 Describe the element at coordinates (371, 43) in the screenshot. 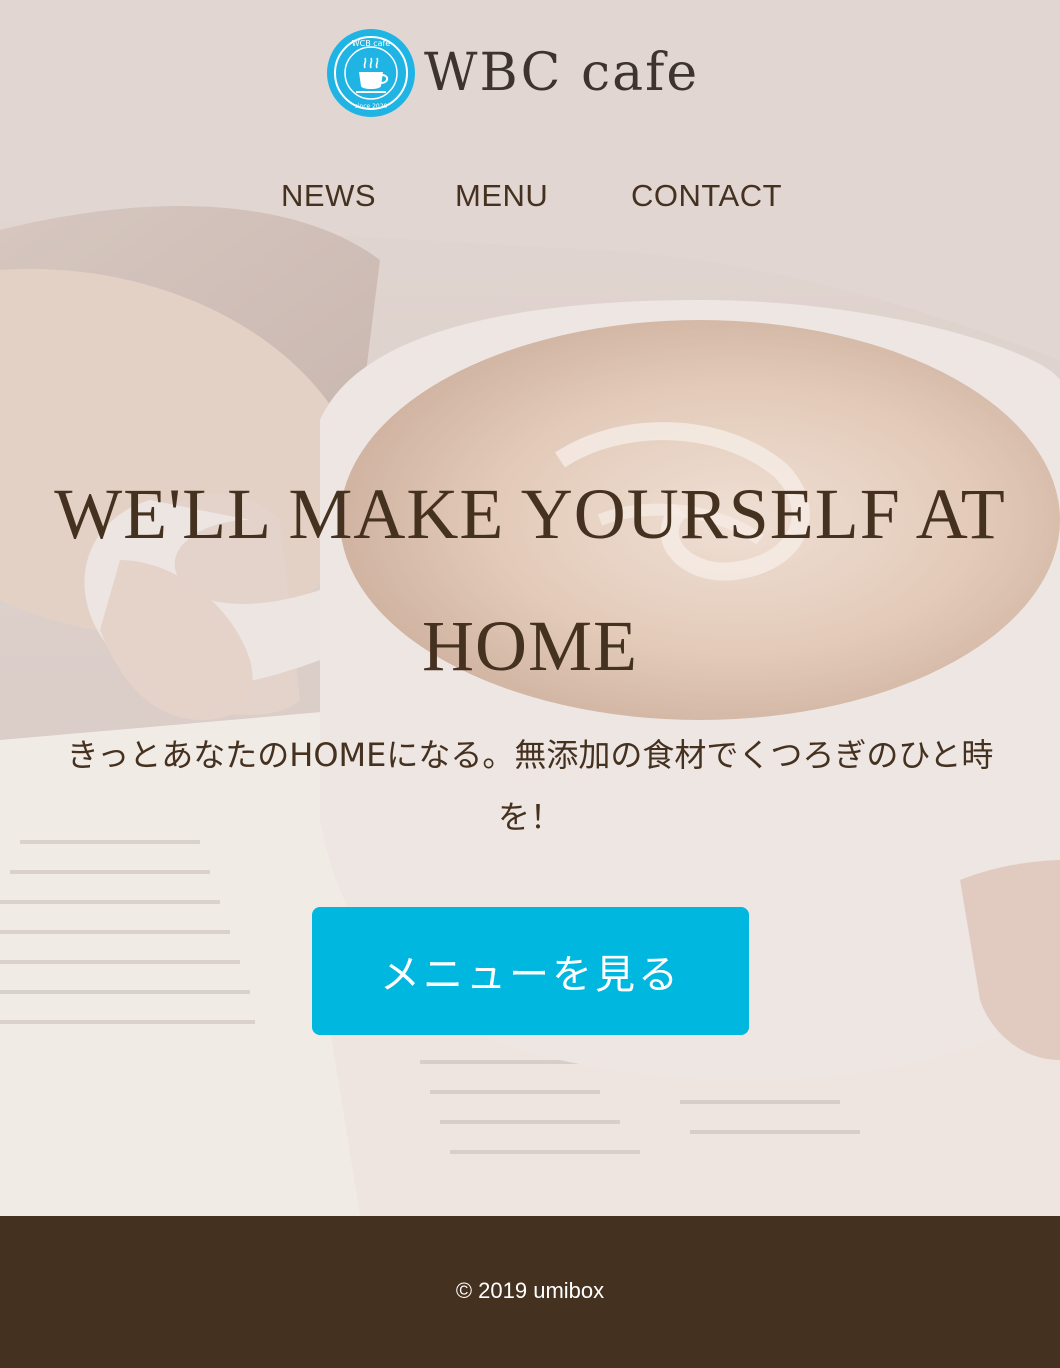

I see `badge-top-text: WCB cafe` at that location.